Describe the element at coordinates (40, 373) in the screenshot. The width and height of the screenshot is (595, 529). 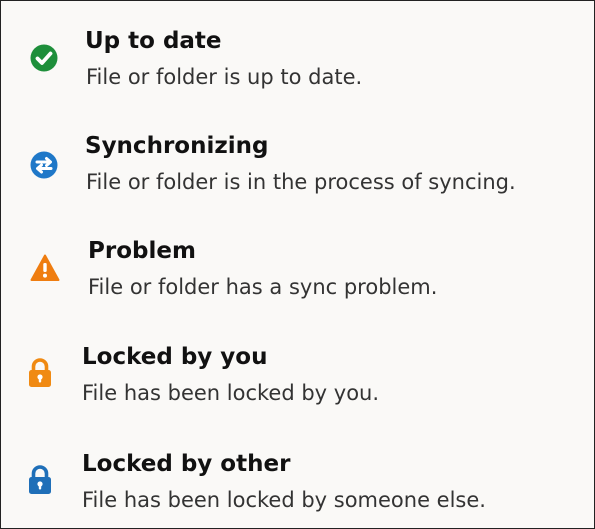
I see `lock-orange-icon` at that location.